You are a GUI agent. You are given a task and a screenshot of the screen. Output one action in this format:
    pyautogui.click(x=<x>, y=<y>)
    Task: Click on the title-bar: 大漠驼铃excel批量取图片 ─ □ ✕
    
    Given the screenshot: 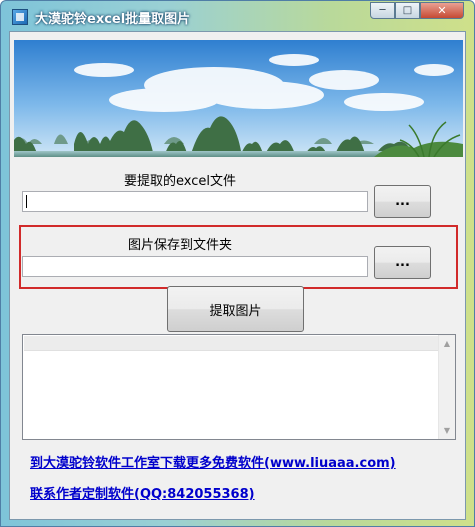 What is the action you would take?
    pyautogui.click(x=237, y=16)
    